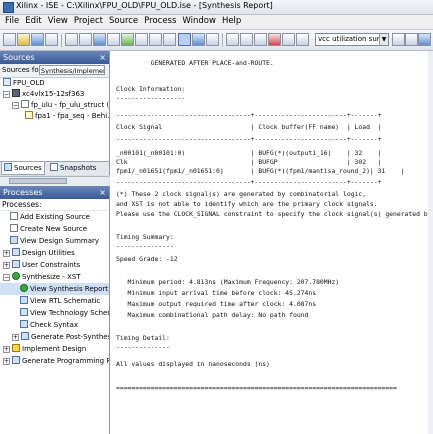  I want to click on report-scrollbar, so click(430, 242).